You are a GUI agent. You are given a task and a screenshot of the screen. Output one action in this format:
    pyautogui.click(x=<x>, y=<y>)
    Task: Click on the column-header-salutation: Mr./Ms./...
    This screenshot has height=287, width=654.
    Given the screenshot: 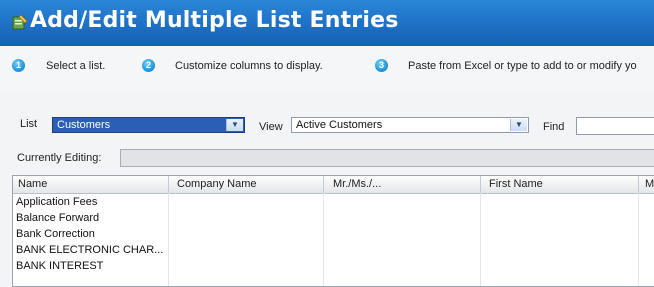 What is the action you would take?
    pyautogui.click(x=357, y=184)
    